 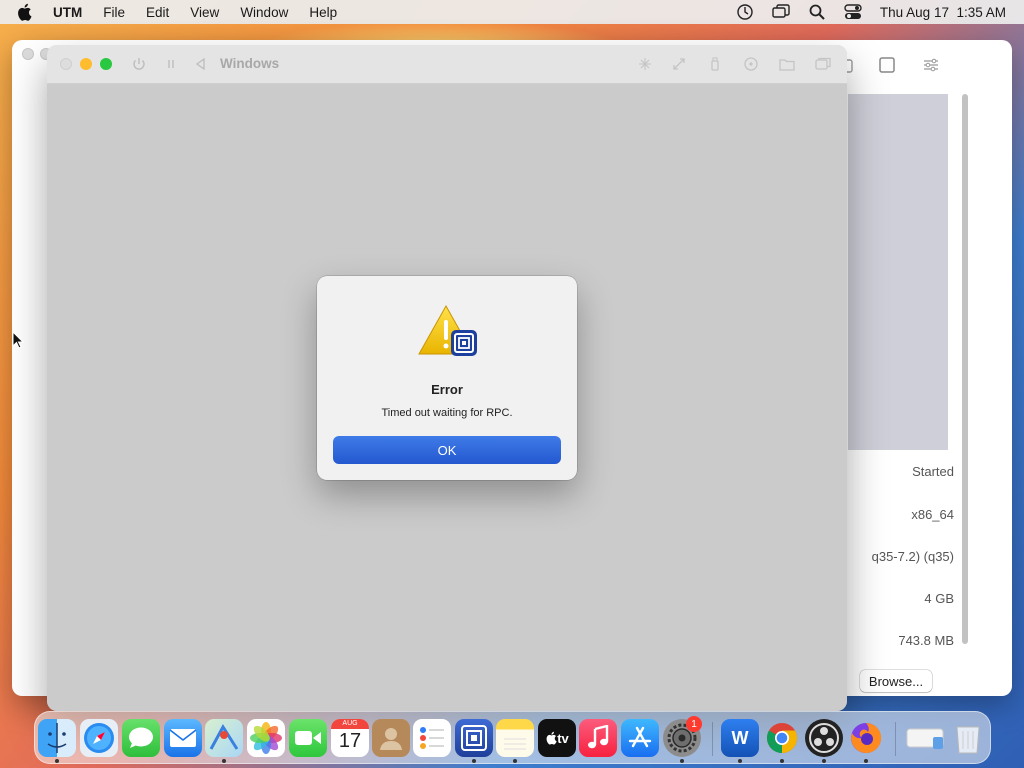 What do you see at coordinates (447, 378) in the screenshot?
I see `error-dialog: Error Timed out waiting for RPC. OK` at bounding box center [447, 378].